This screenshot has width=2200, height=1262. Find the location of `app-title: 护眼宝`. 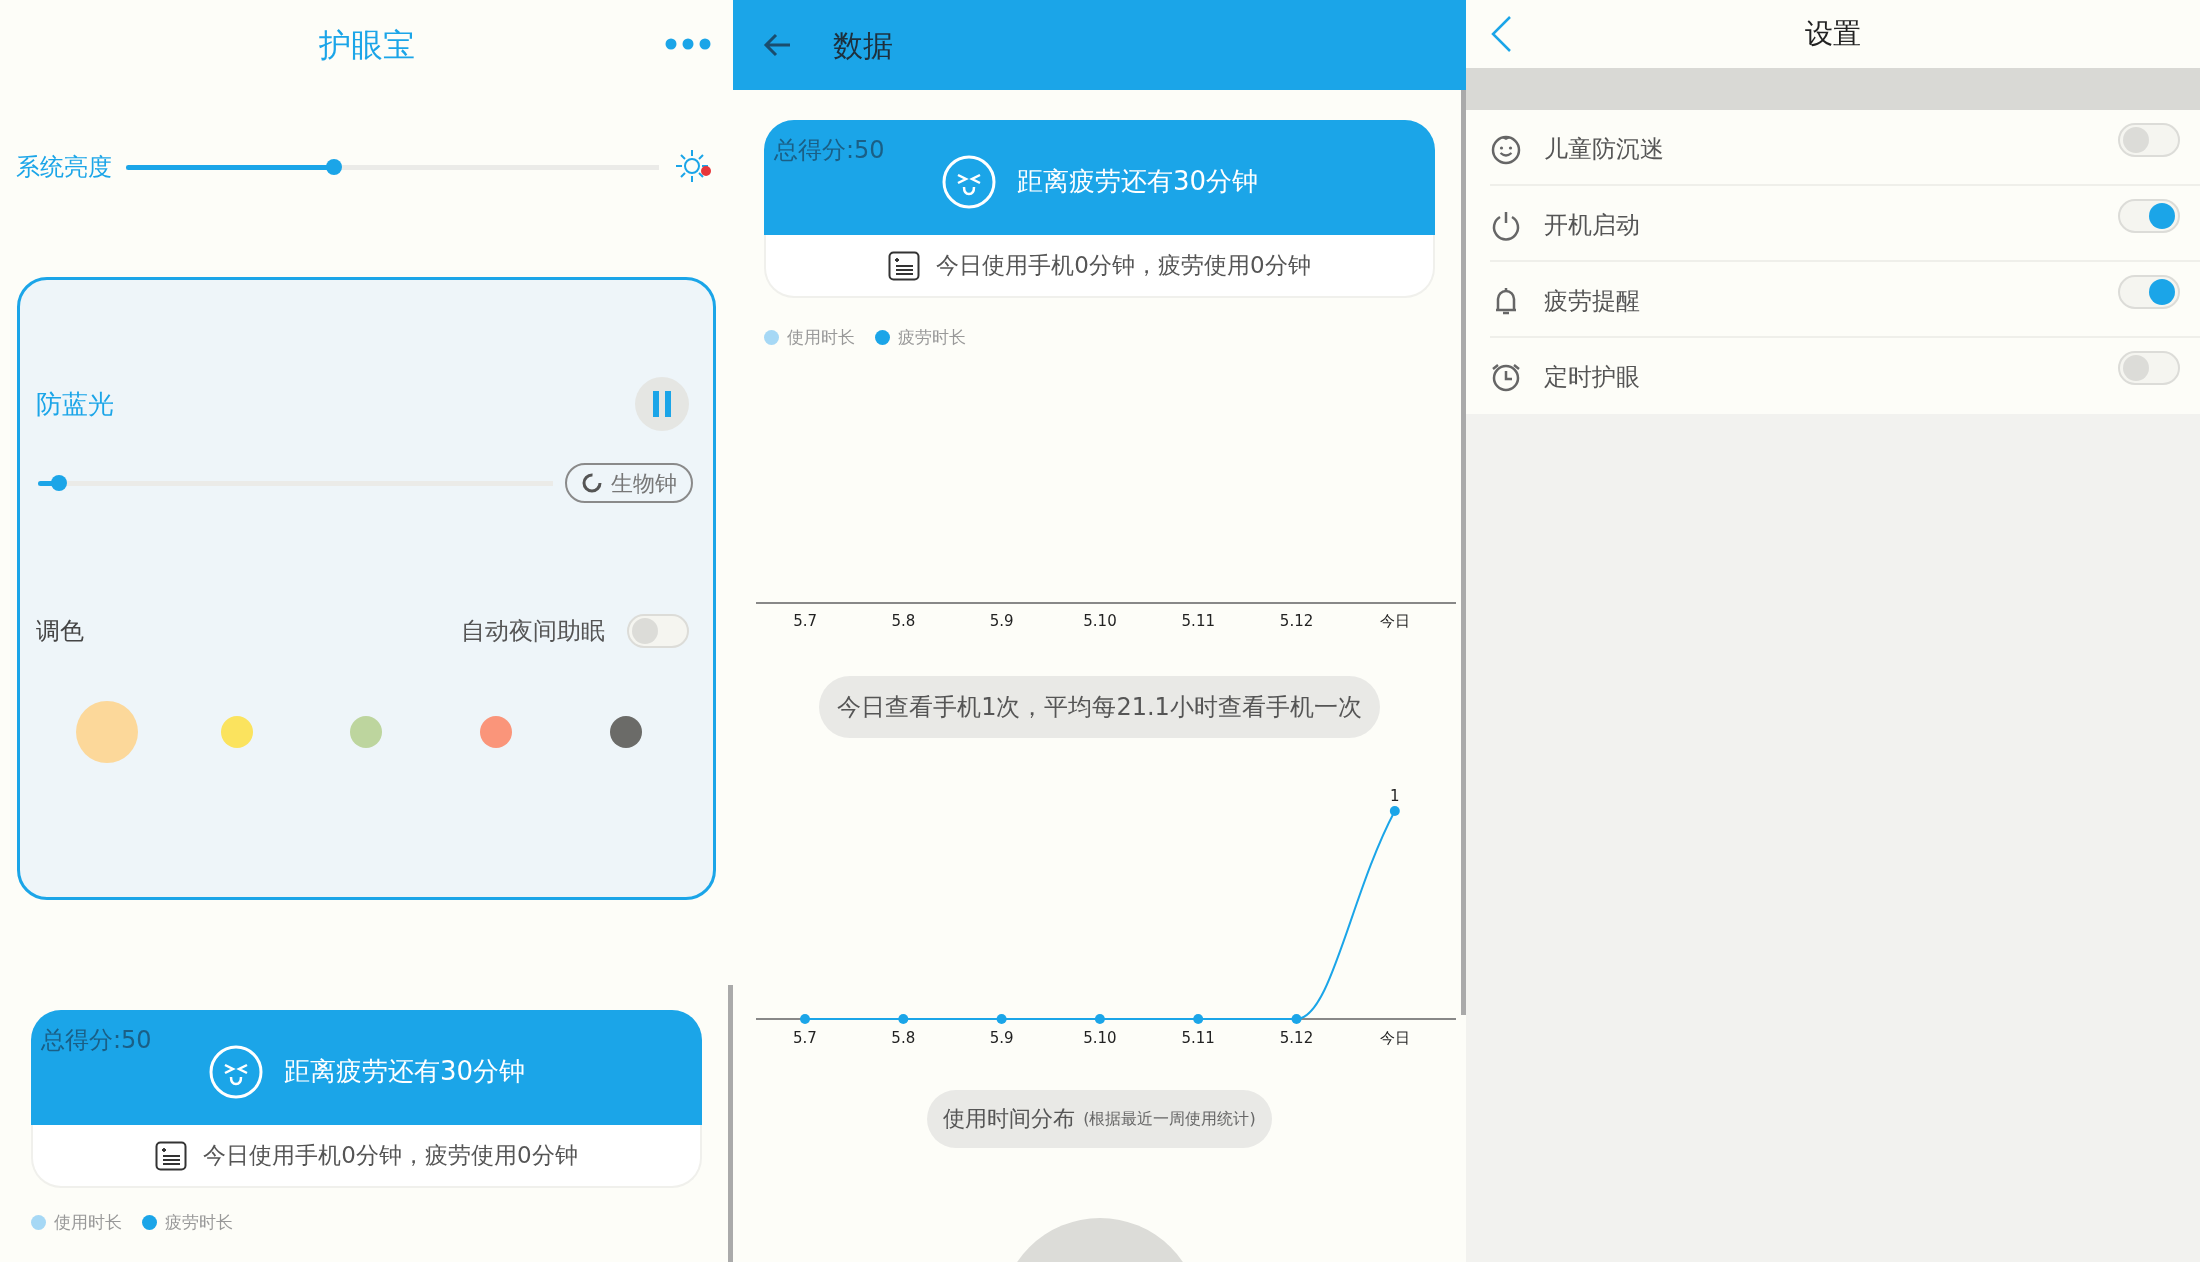

app-title: 护眼宝 is located at coordinates (366, 45).